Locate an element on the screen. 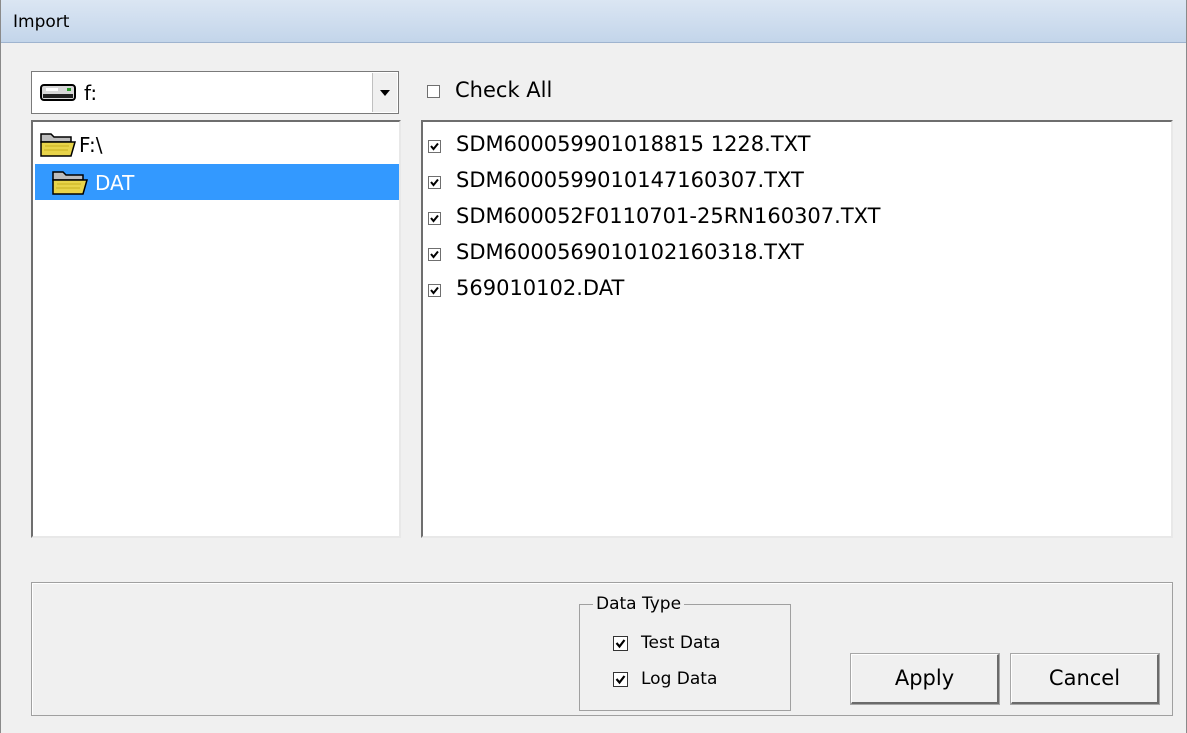 This screenshot has height=733, width=1187. list-item: SDM6000599010147160307.TXT is located at coordinates (778, 182).